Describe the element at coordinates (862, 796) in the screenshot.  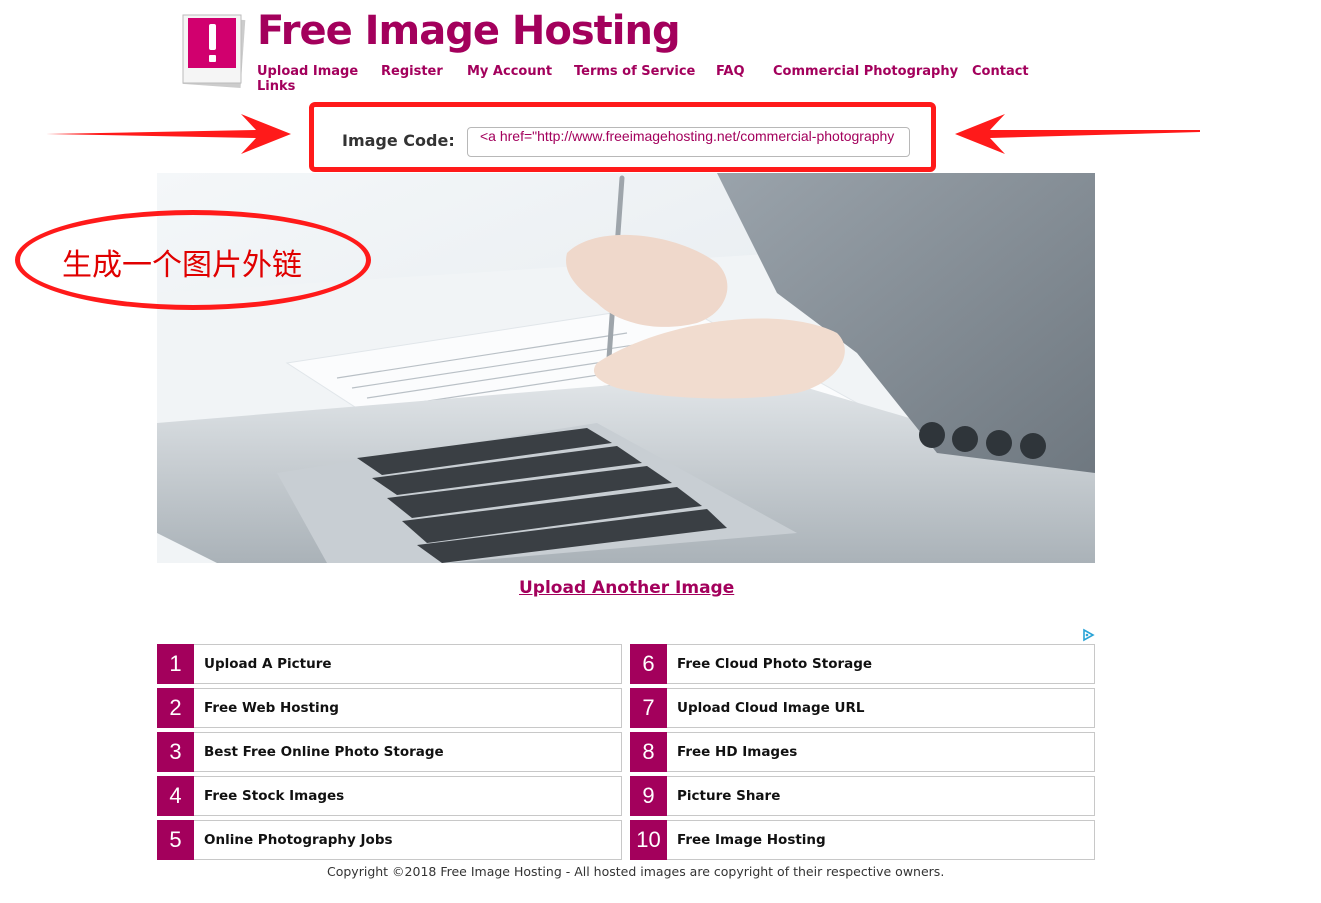
I see `list-item: 9 Picture Share` at that location.